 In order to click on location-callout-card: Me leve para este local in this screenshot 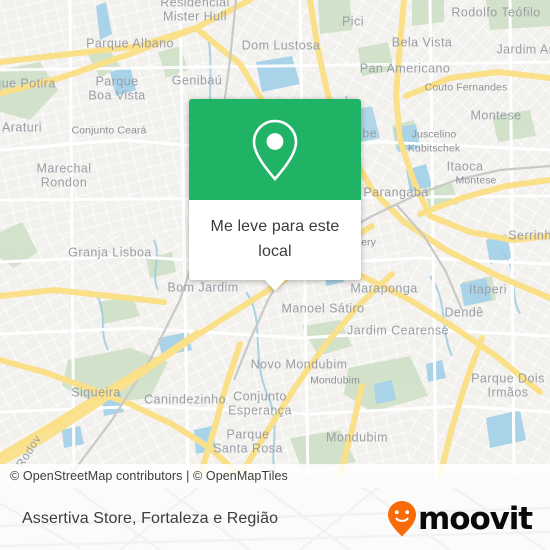, I will do `click(275, 195)`.